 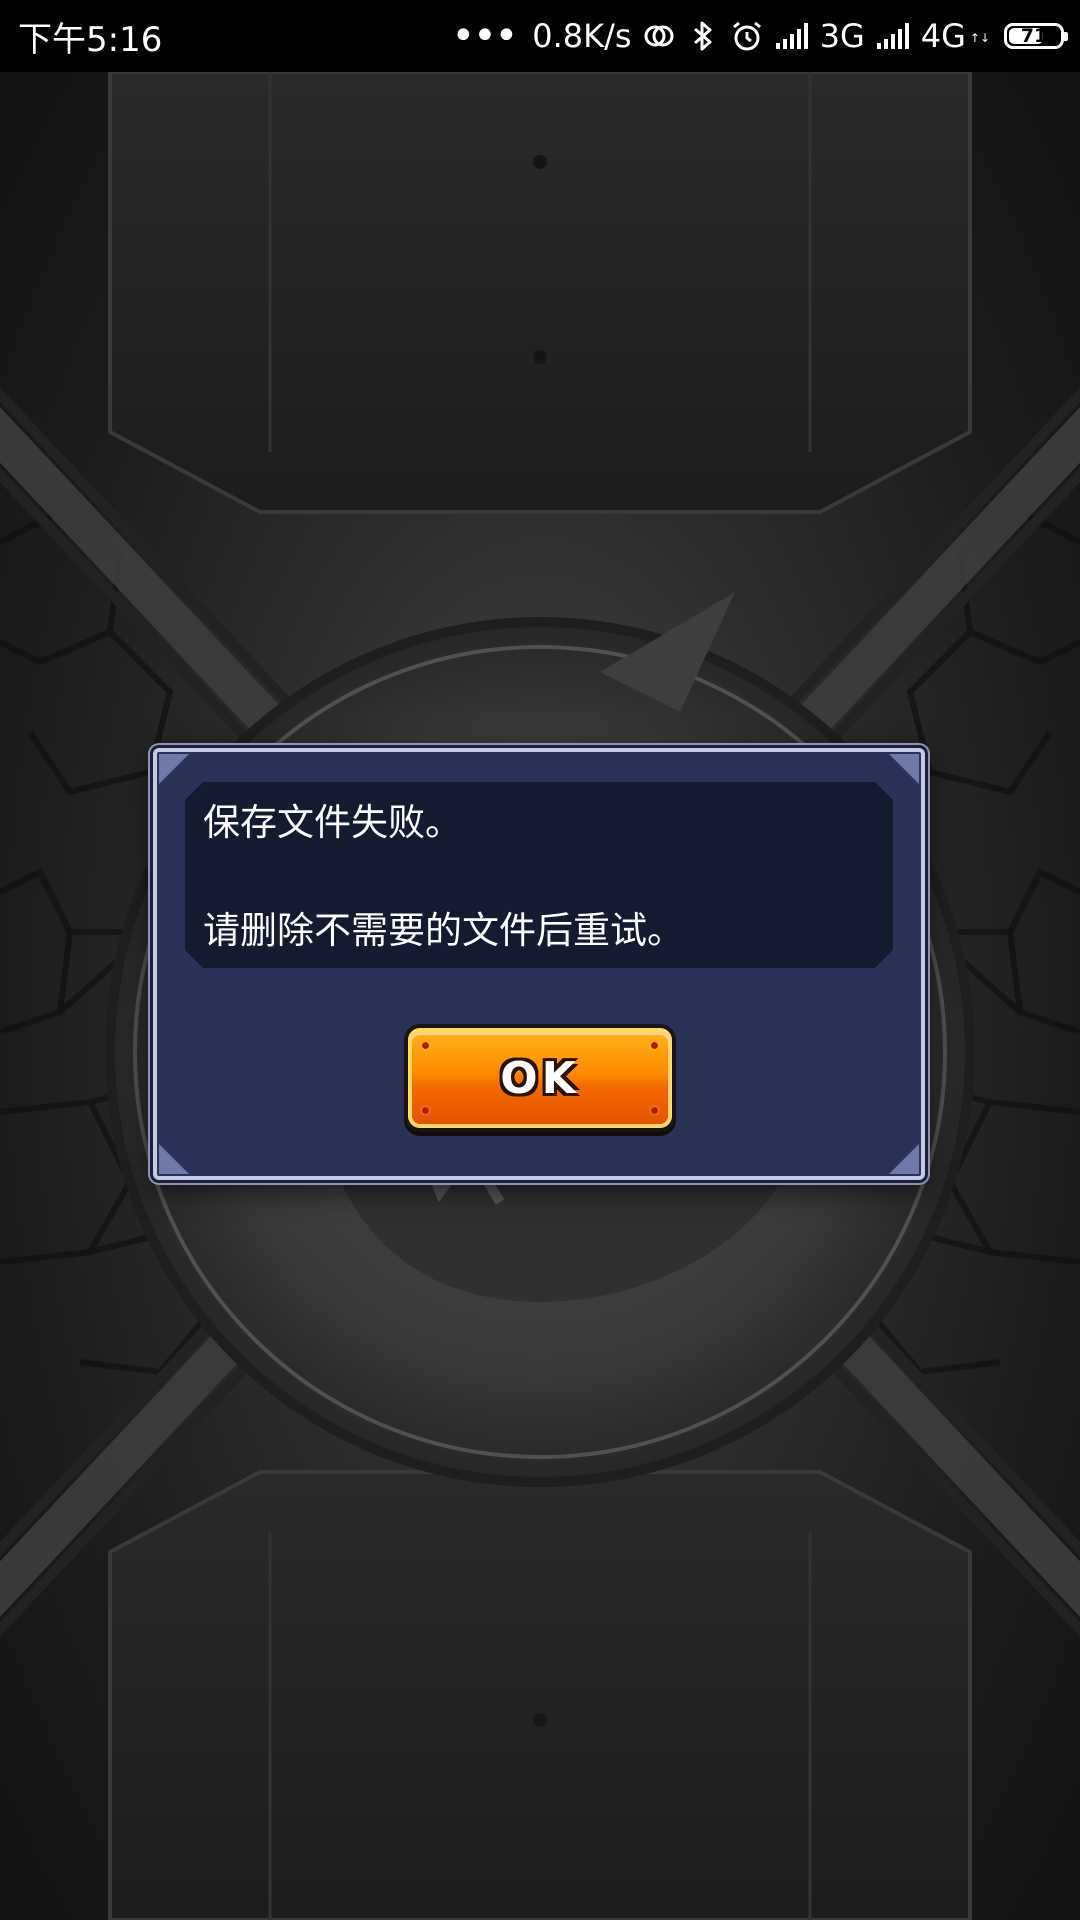 I want to click on status-left: 下午5:16, so click(x=90, y=36).